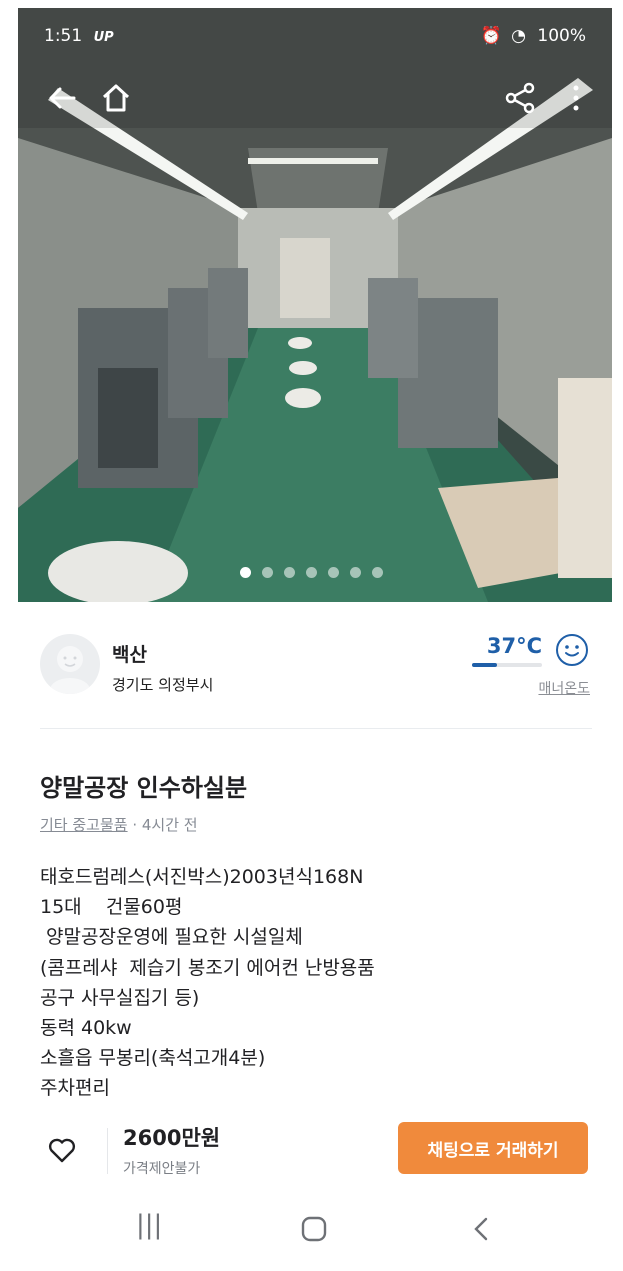 This screenshot has width=623, height=1271. What do you see at coordinates (202, 877) in the screenshot?
I see `description-line: 태호드럼레스(서진박스)2003년식168N` at bounding box center [202, 877].